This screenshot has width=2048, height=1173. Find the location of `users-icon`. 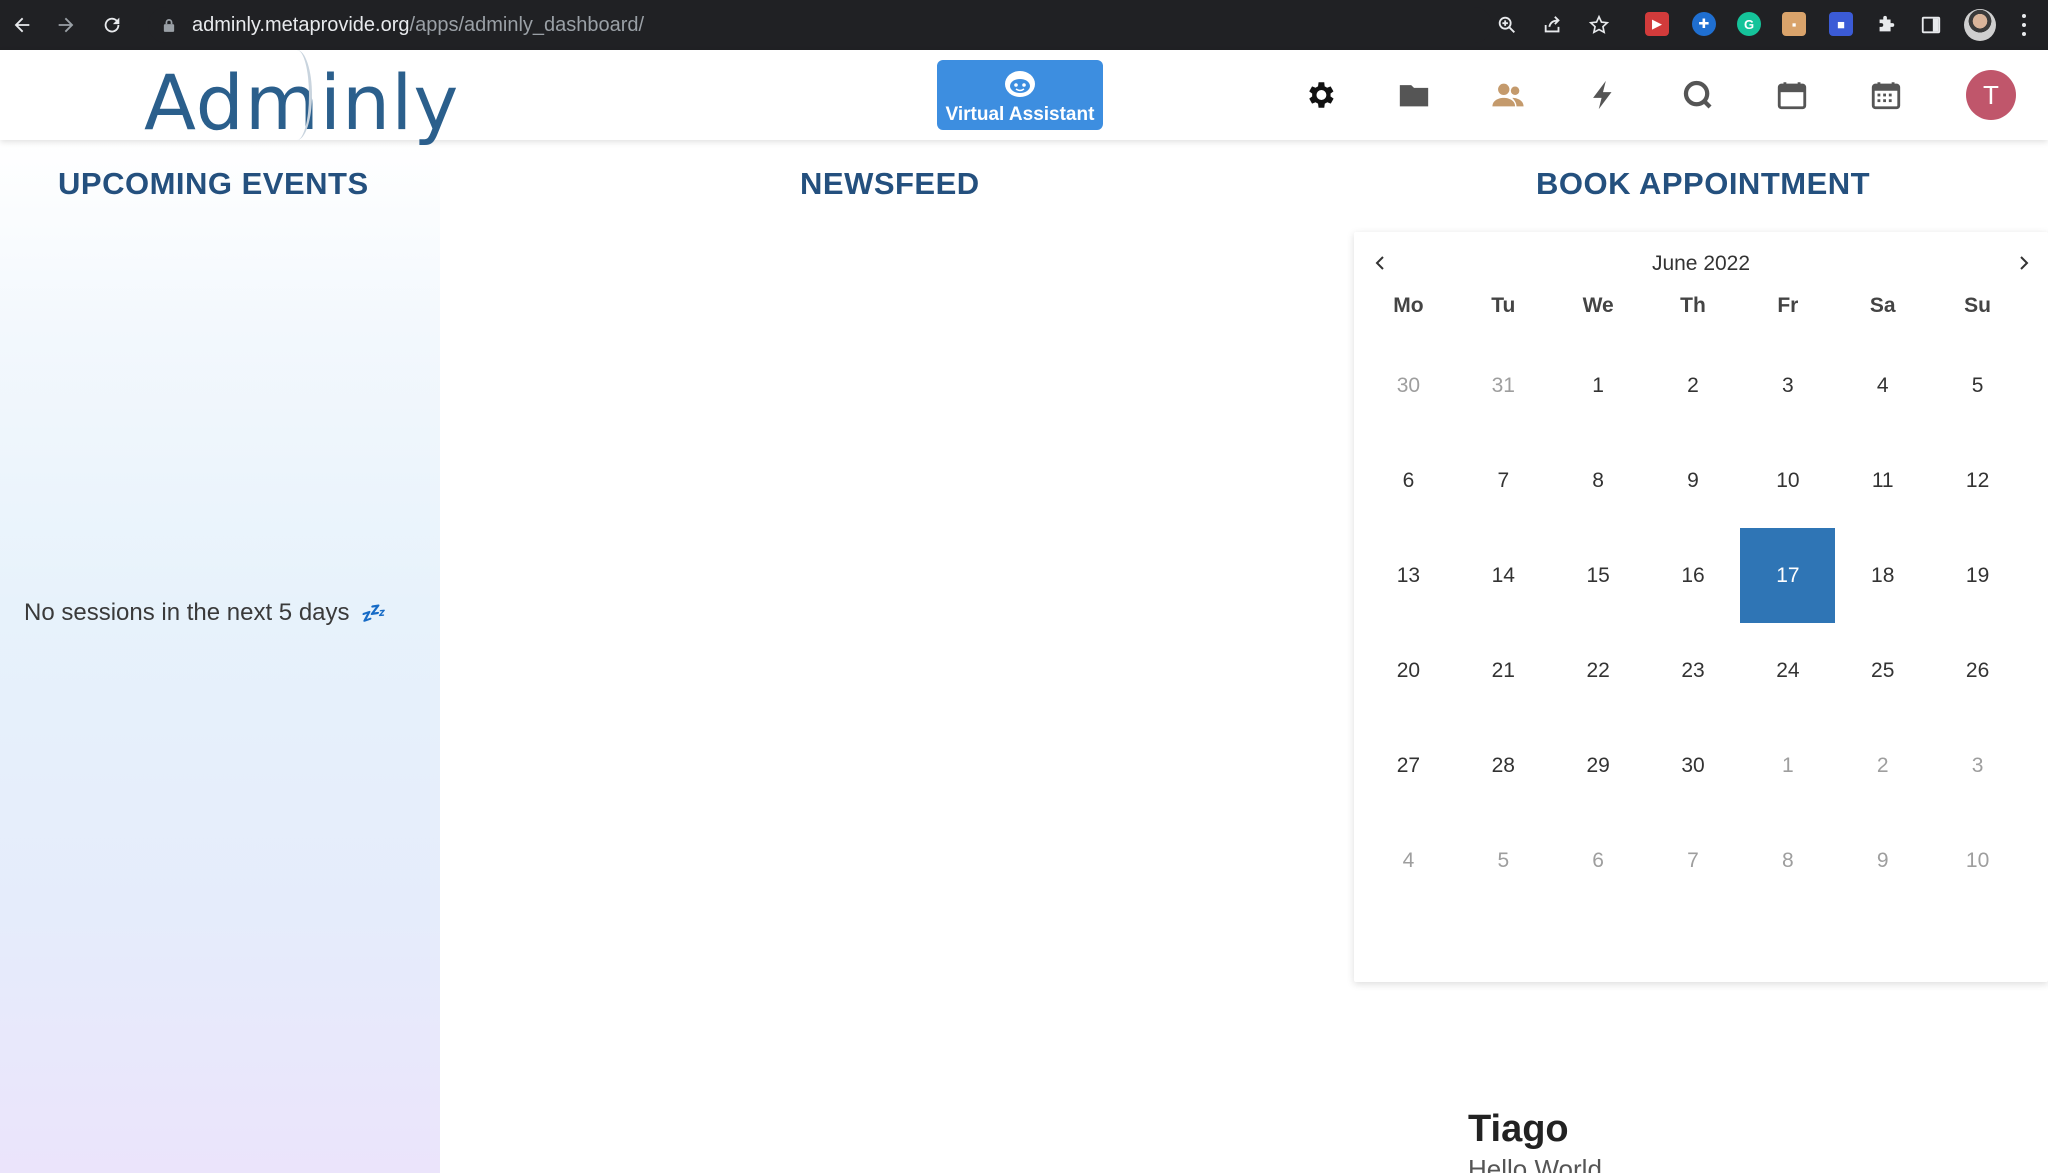

users-icon is located at coordinates (1508, 95).